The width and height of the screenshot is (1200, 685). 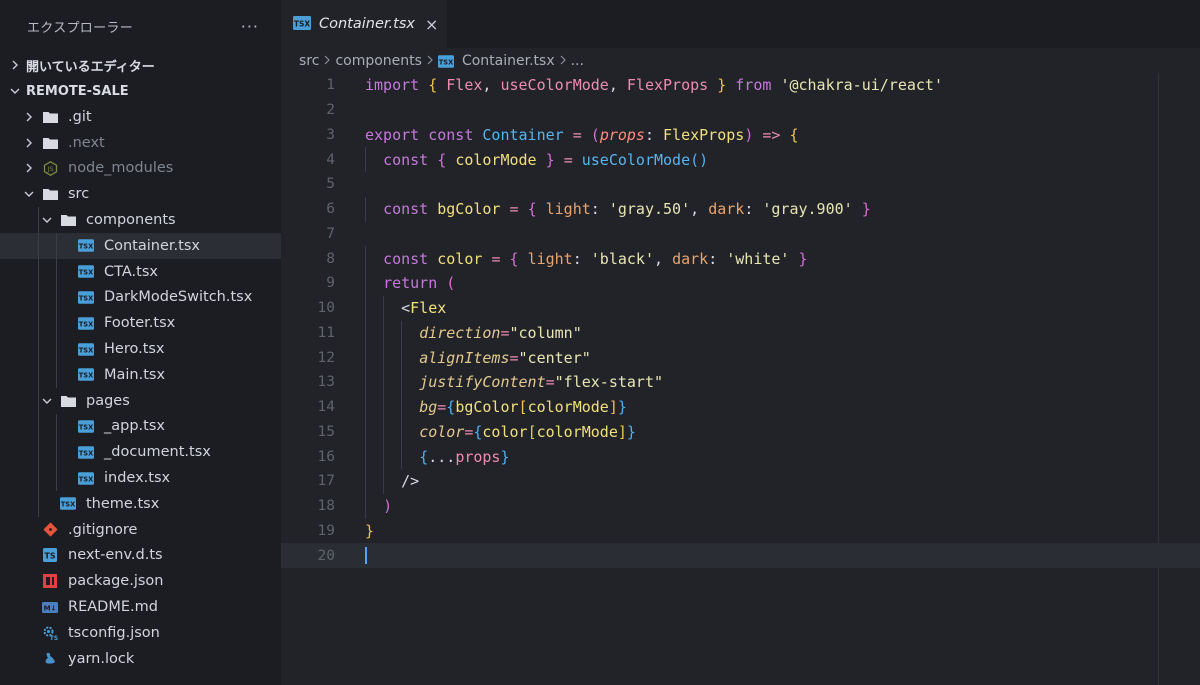 What do you see at coordinates (250, 26) in the screenshot?
I see `more-actions-icon: ···` at bounding box center [250, 26].